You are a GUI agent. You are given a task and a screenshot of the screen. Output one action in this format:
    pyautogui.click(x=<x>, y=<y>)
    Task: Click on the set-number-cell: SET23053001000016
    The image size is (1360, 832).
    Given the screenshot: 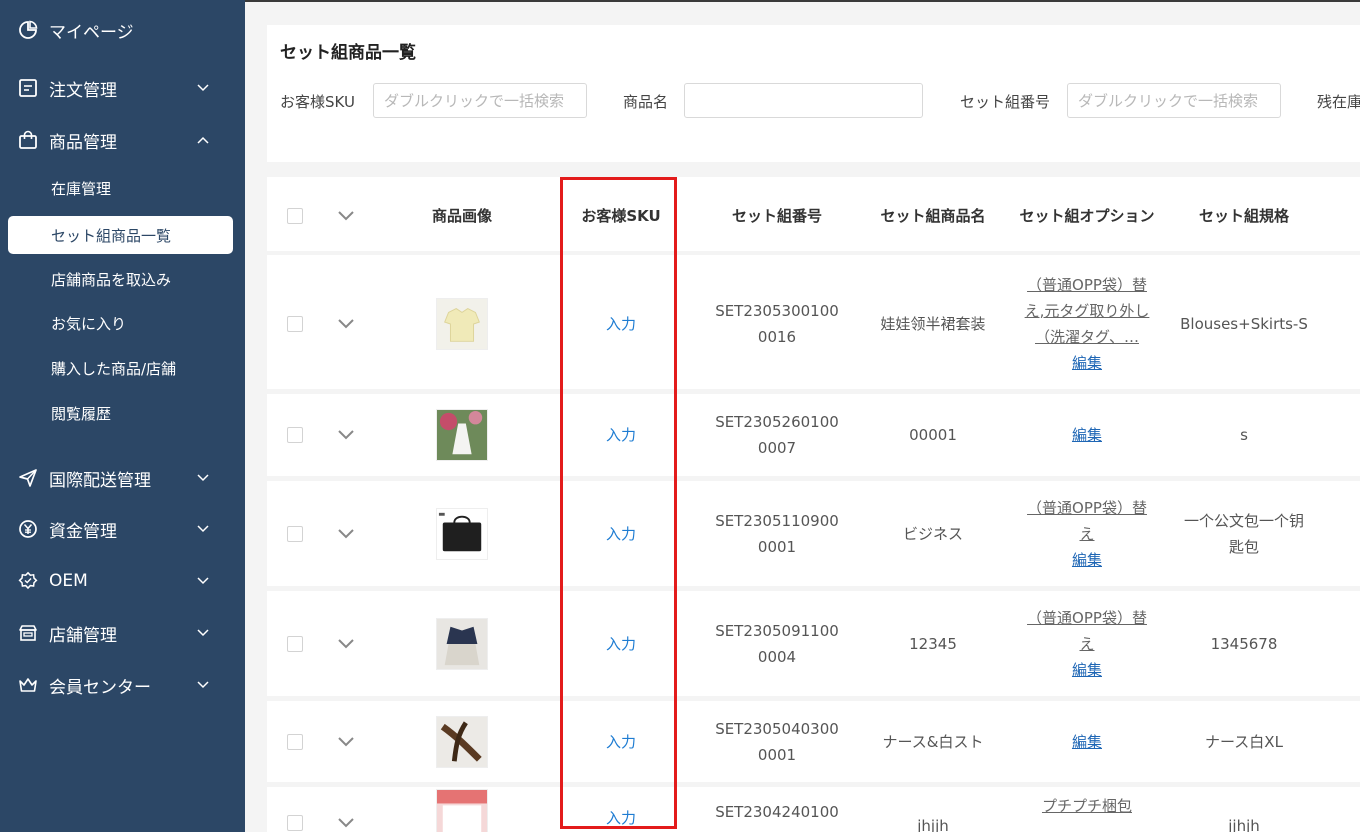 What is the action you would take?
    pyautogui.click(x=777, y=324)
    